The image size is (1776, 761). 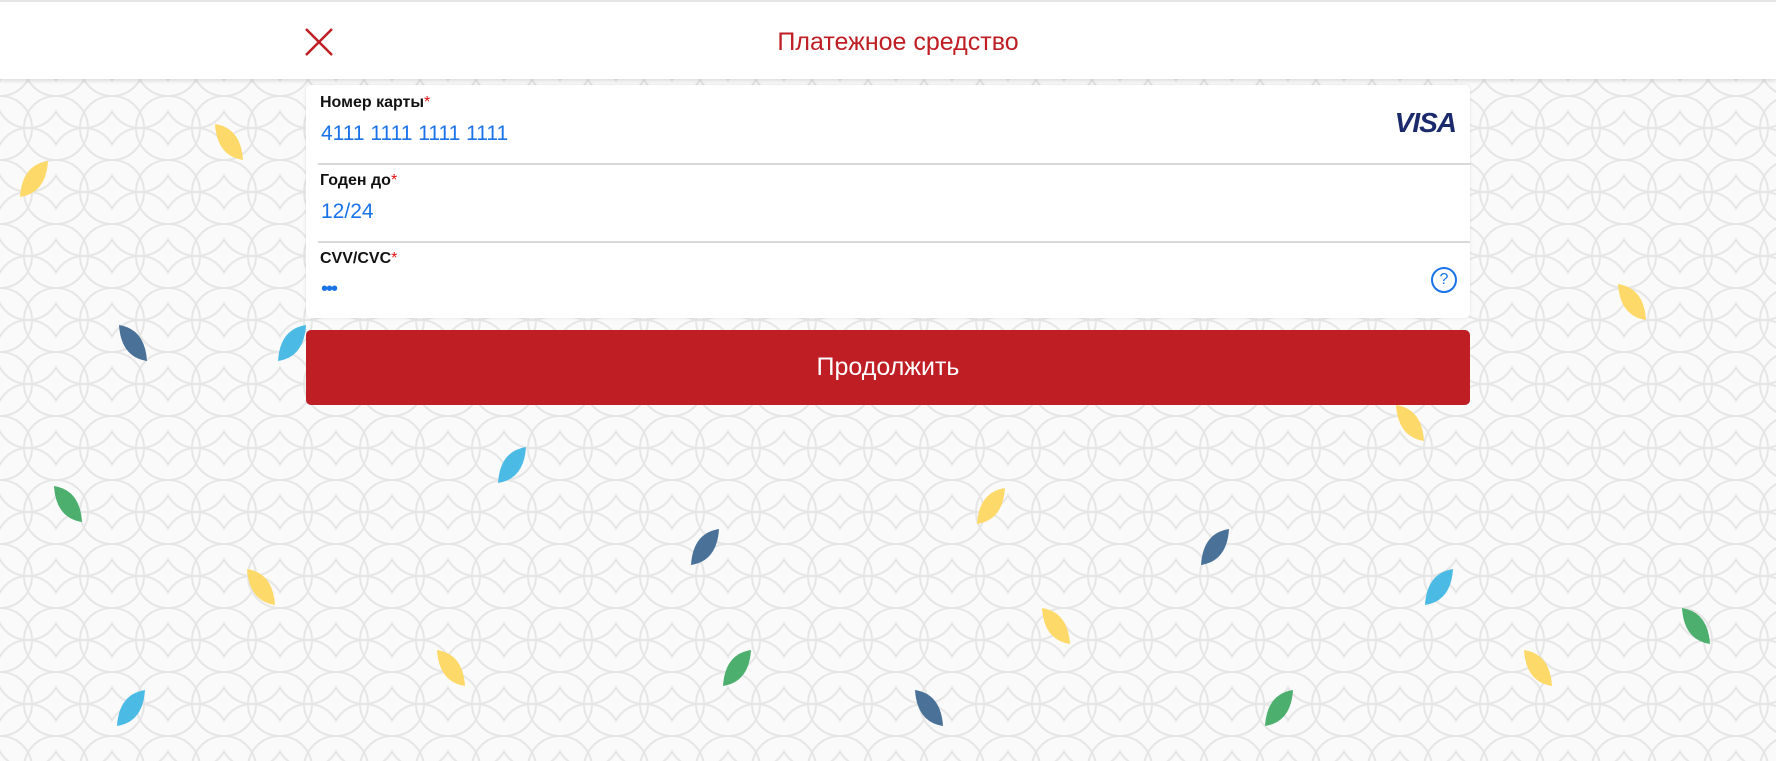 What do you see at coordinates (375, 102) in the screenshot?
I see `card-number-label: Номер карты*` at bounding box center [375, 102].